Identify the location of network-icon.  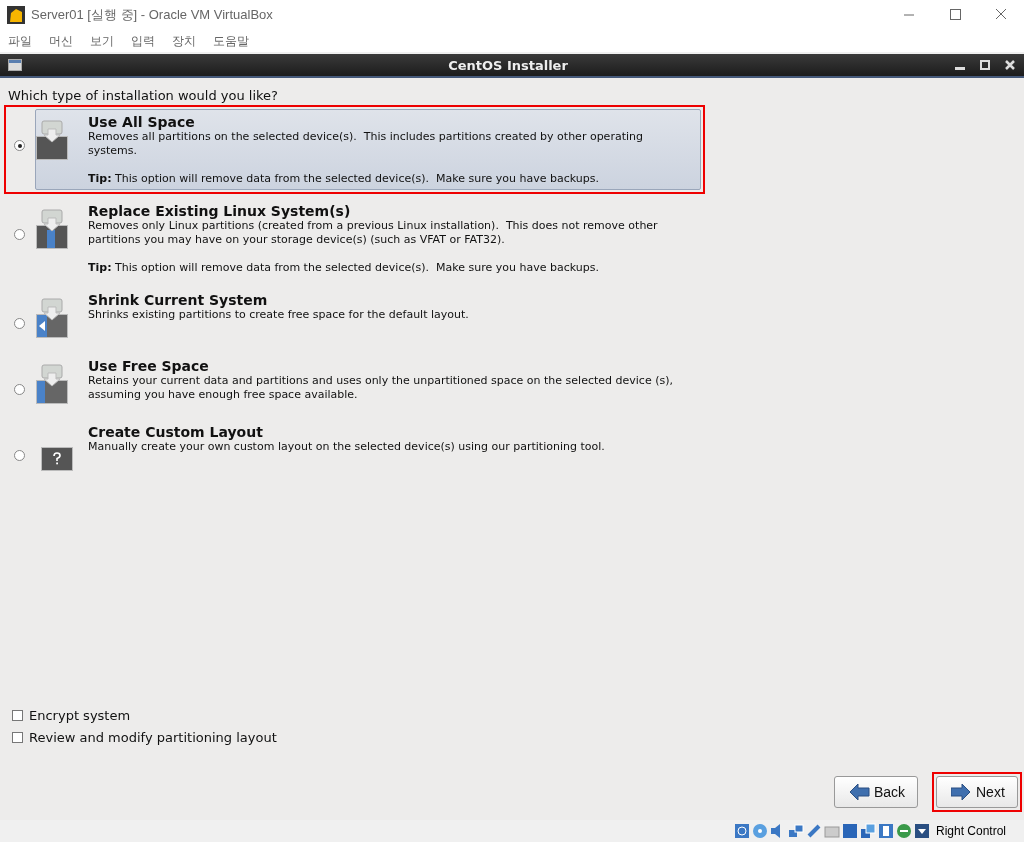
(795, 831).